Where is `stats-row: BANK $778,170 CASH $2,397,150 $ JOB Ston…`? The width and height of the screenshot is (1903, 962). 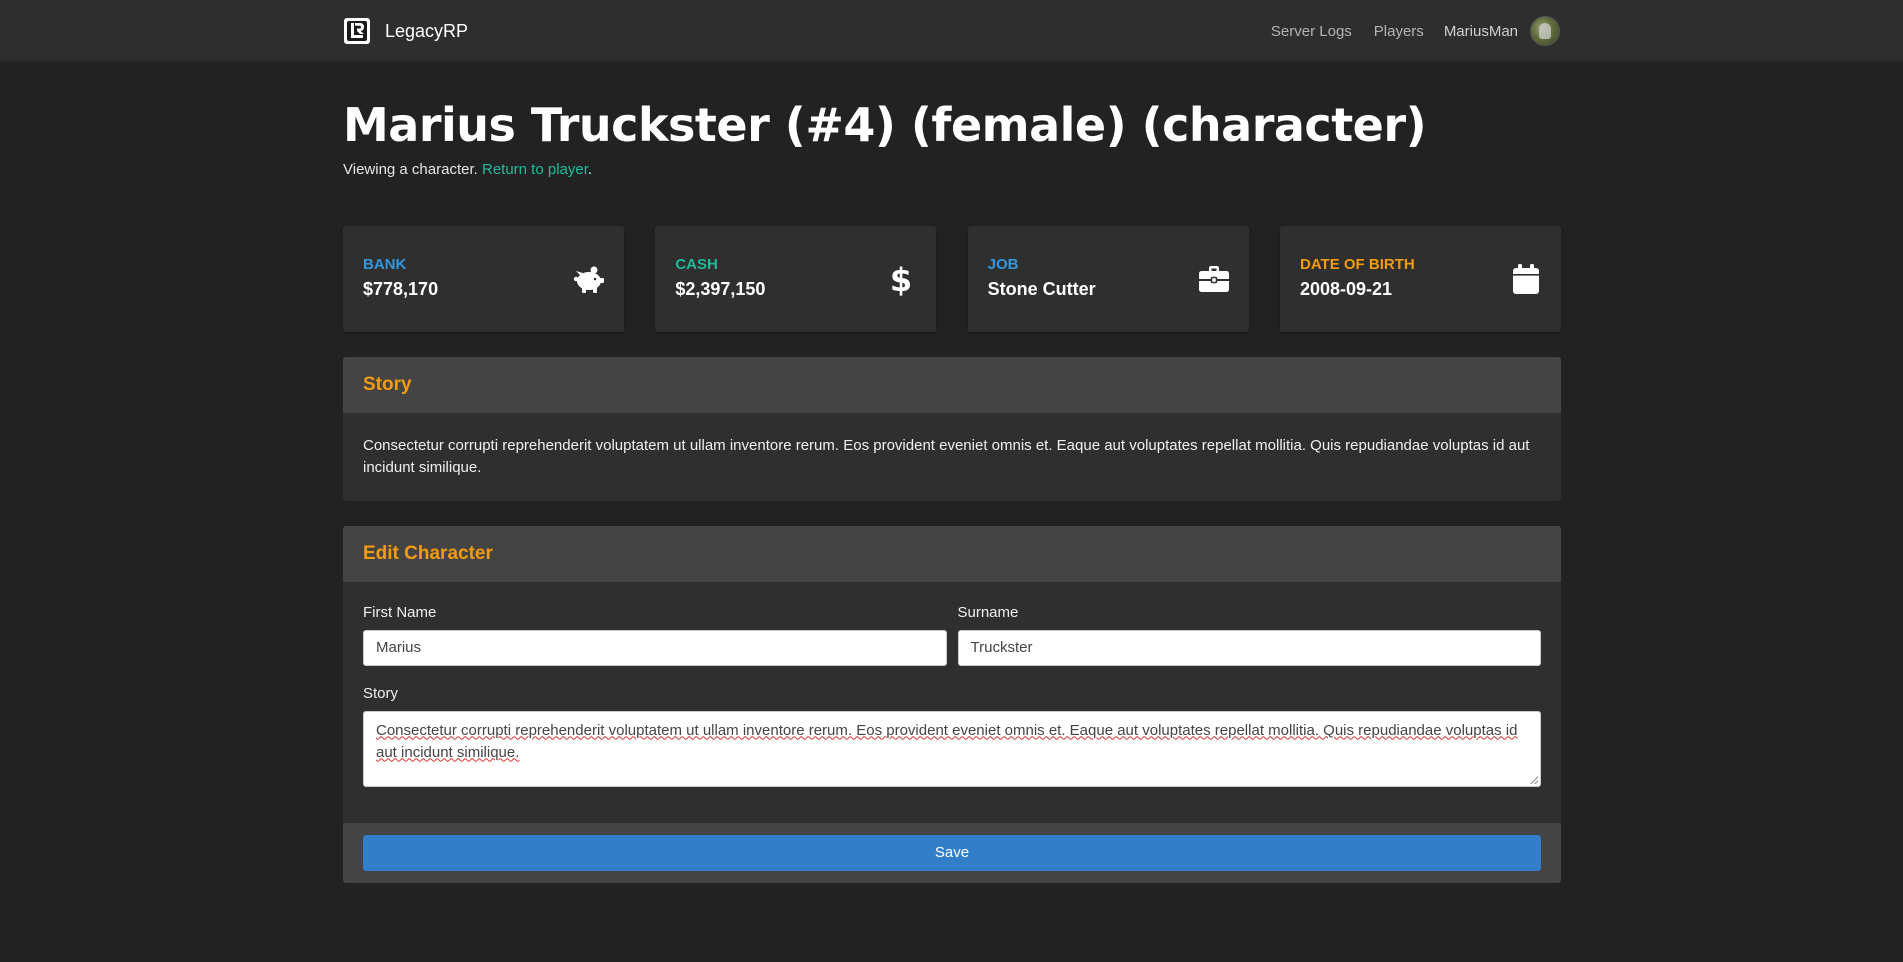 stats-row: BANK $778,170 CASH $2,397,150 $ JOB Ston… is located at coordinates (952, 278).